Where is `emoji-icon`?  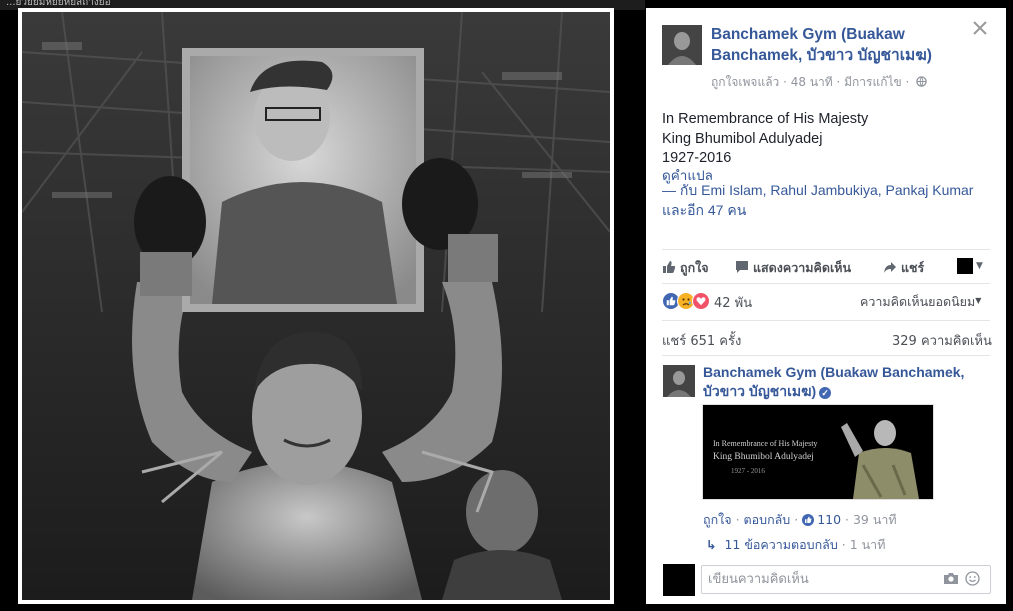
emoji-icon is located at coordinates (972, 578).